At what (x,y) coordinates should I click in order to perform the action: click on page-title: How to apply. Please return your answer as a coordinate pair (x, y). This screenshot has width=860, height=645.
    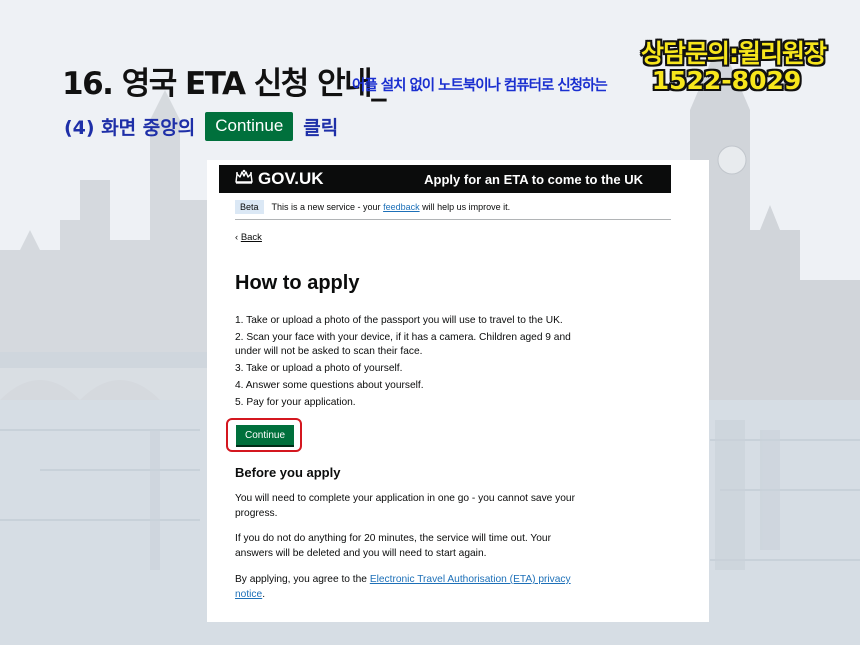
    Looking at the image, I should click on (297, 283).